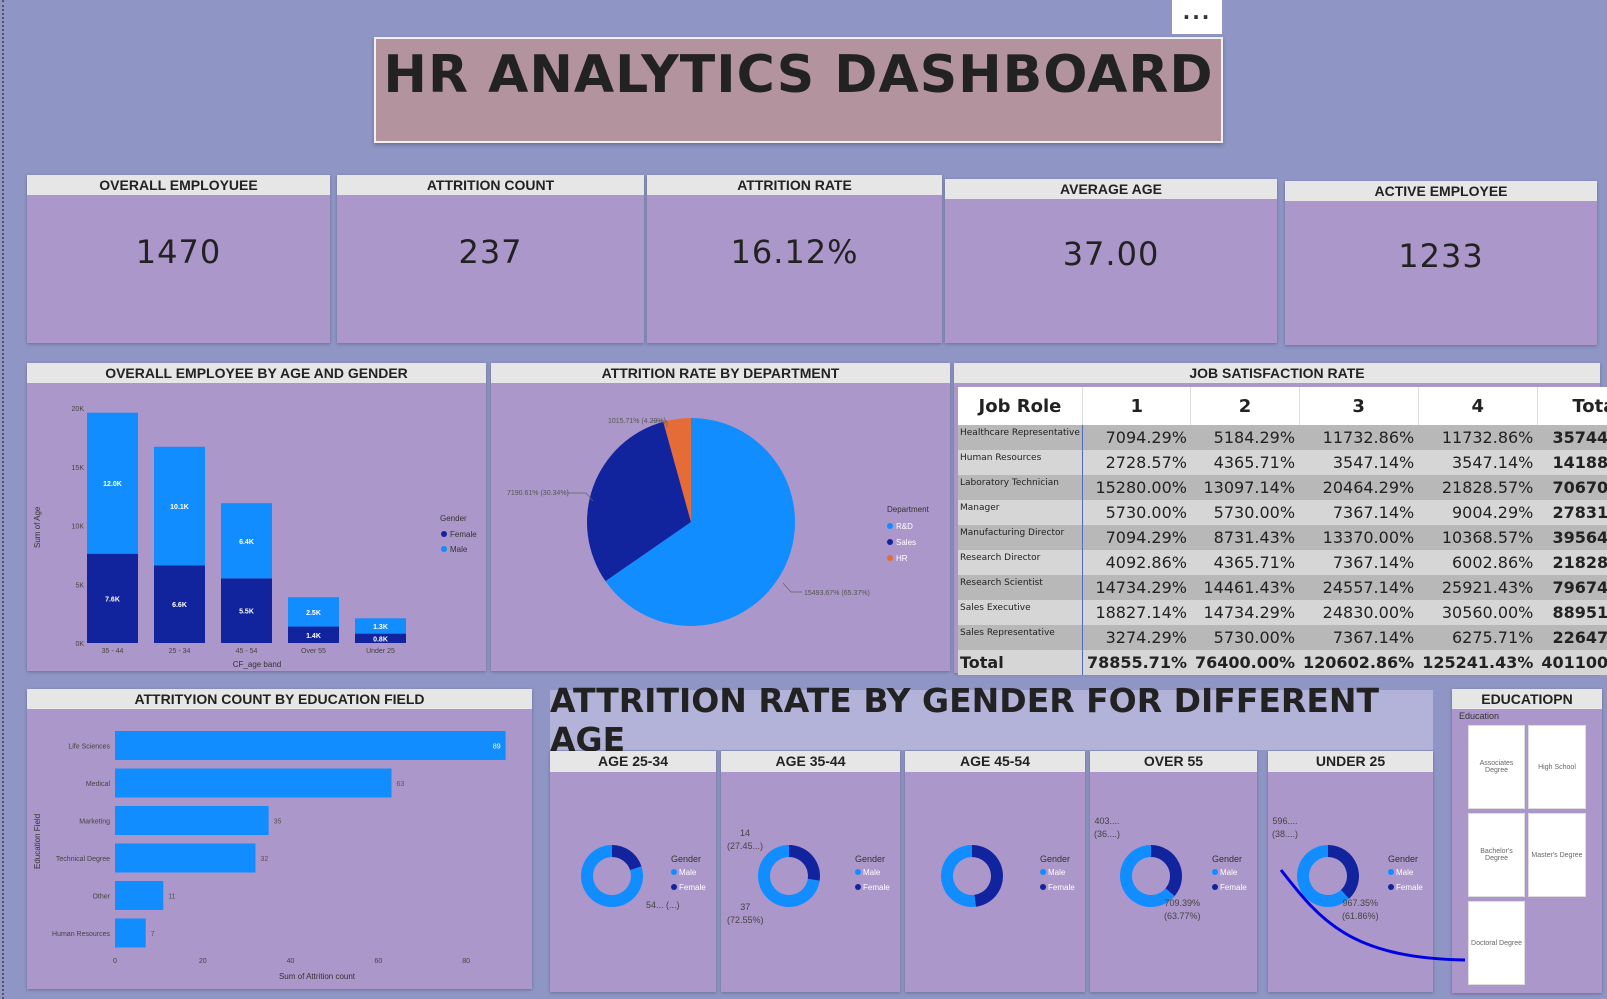 This screenshot has width=1607, height=999. I want to click on x-tick-label: Under 25, so click(380, 651).